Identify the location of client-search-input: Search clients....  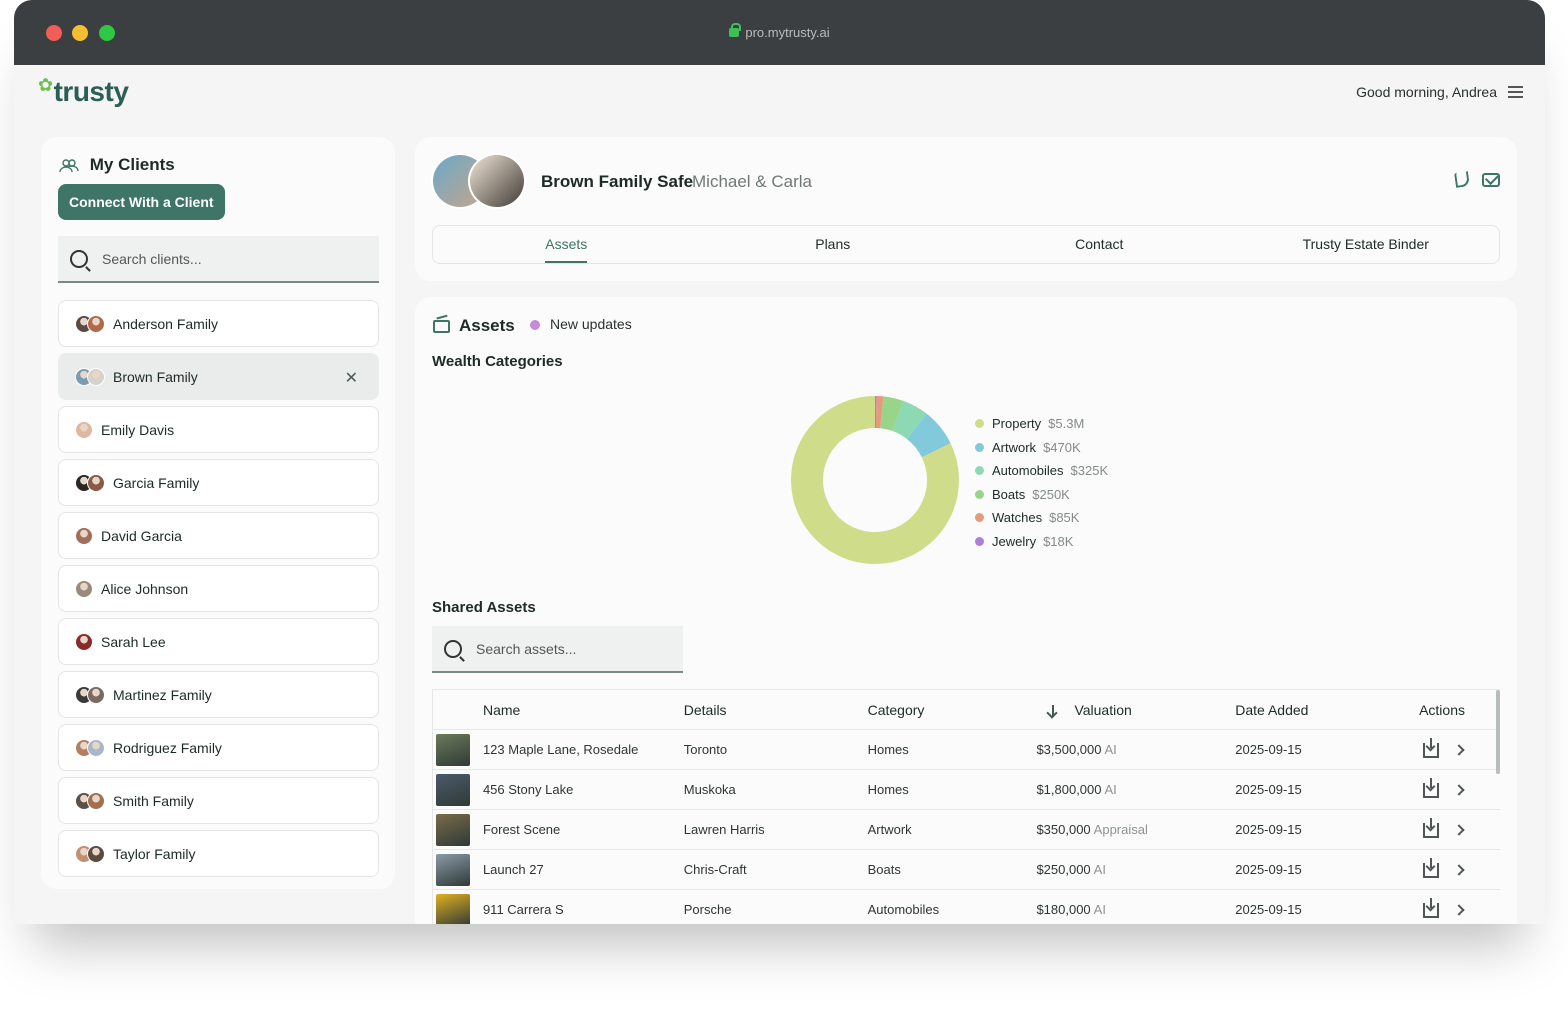
(218, 259).